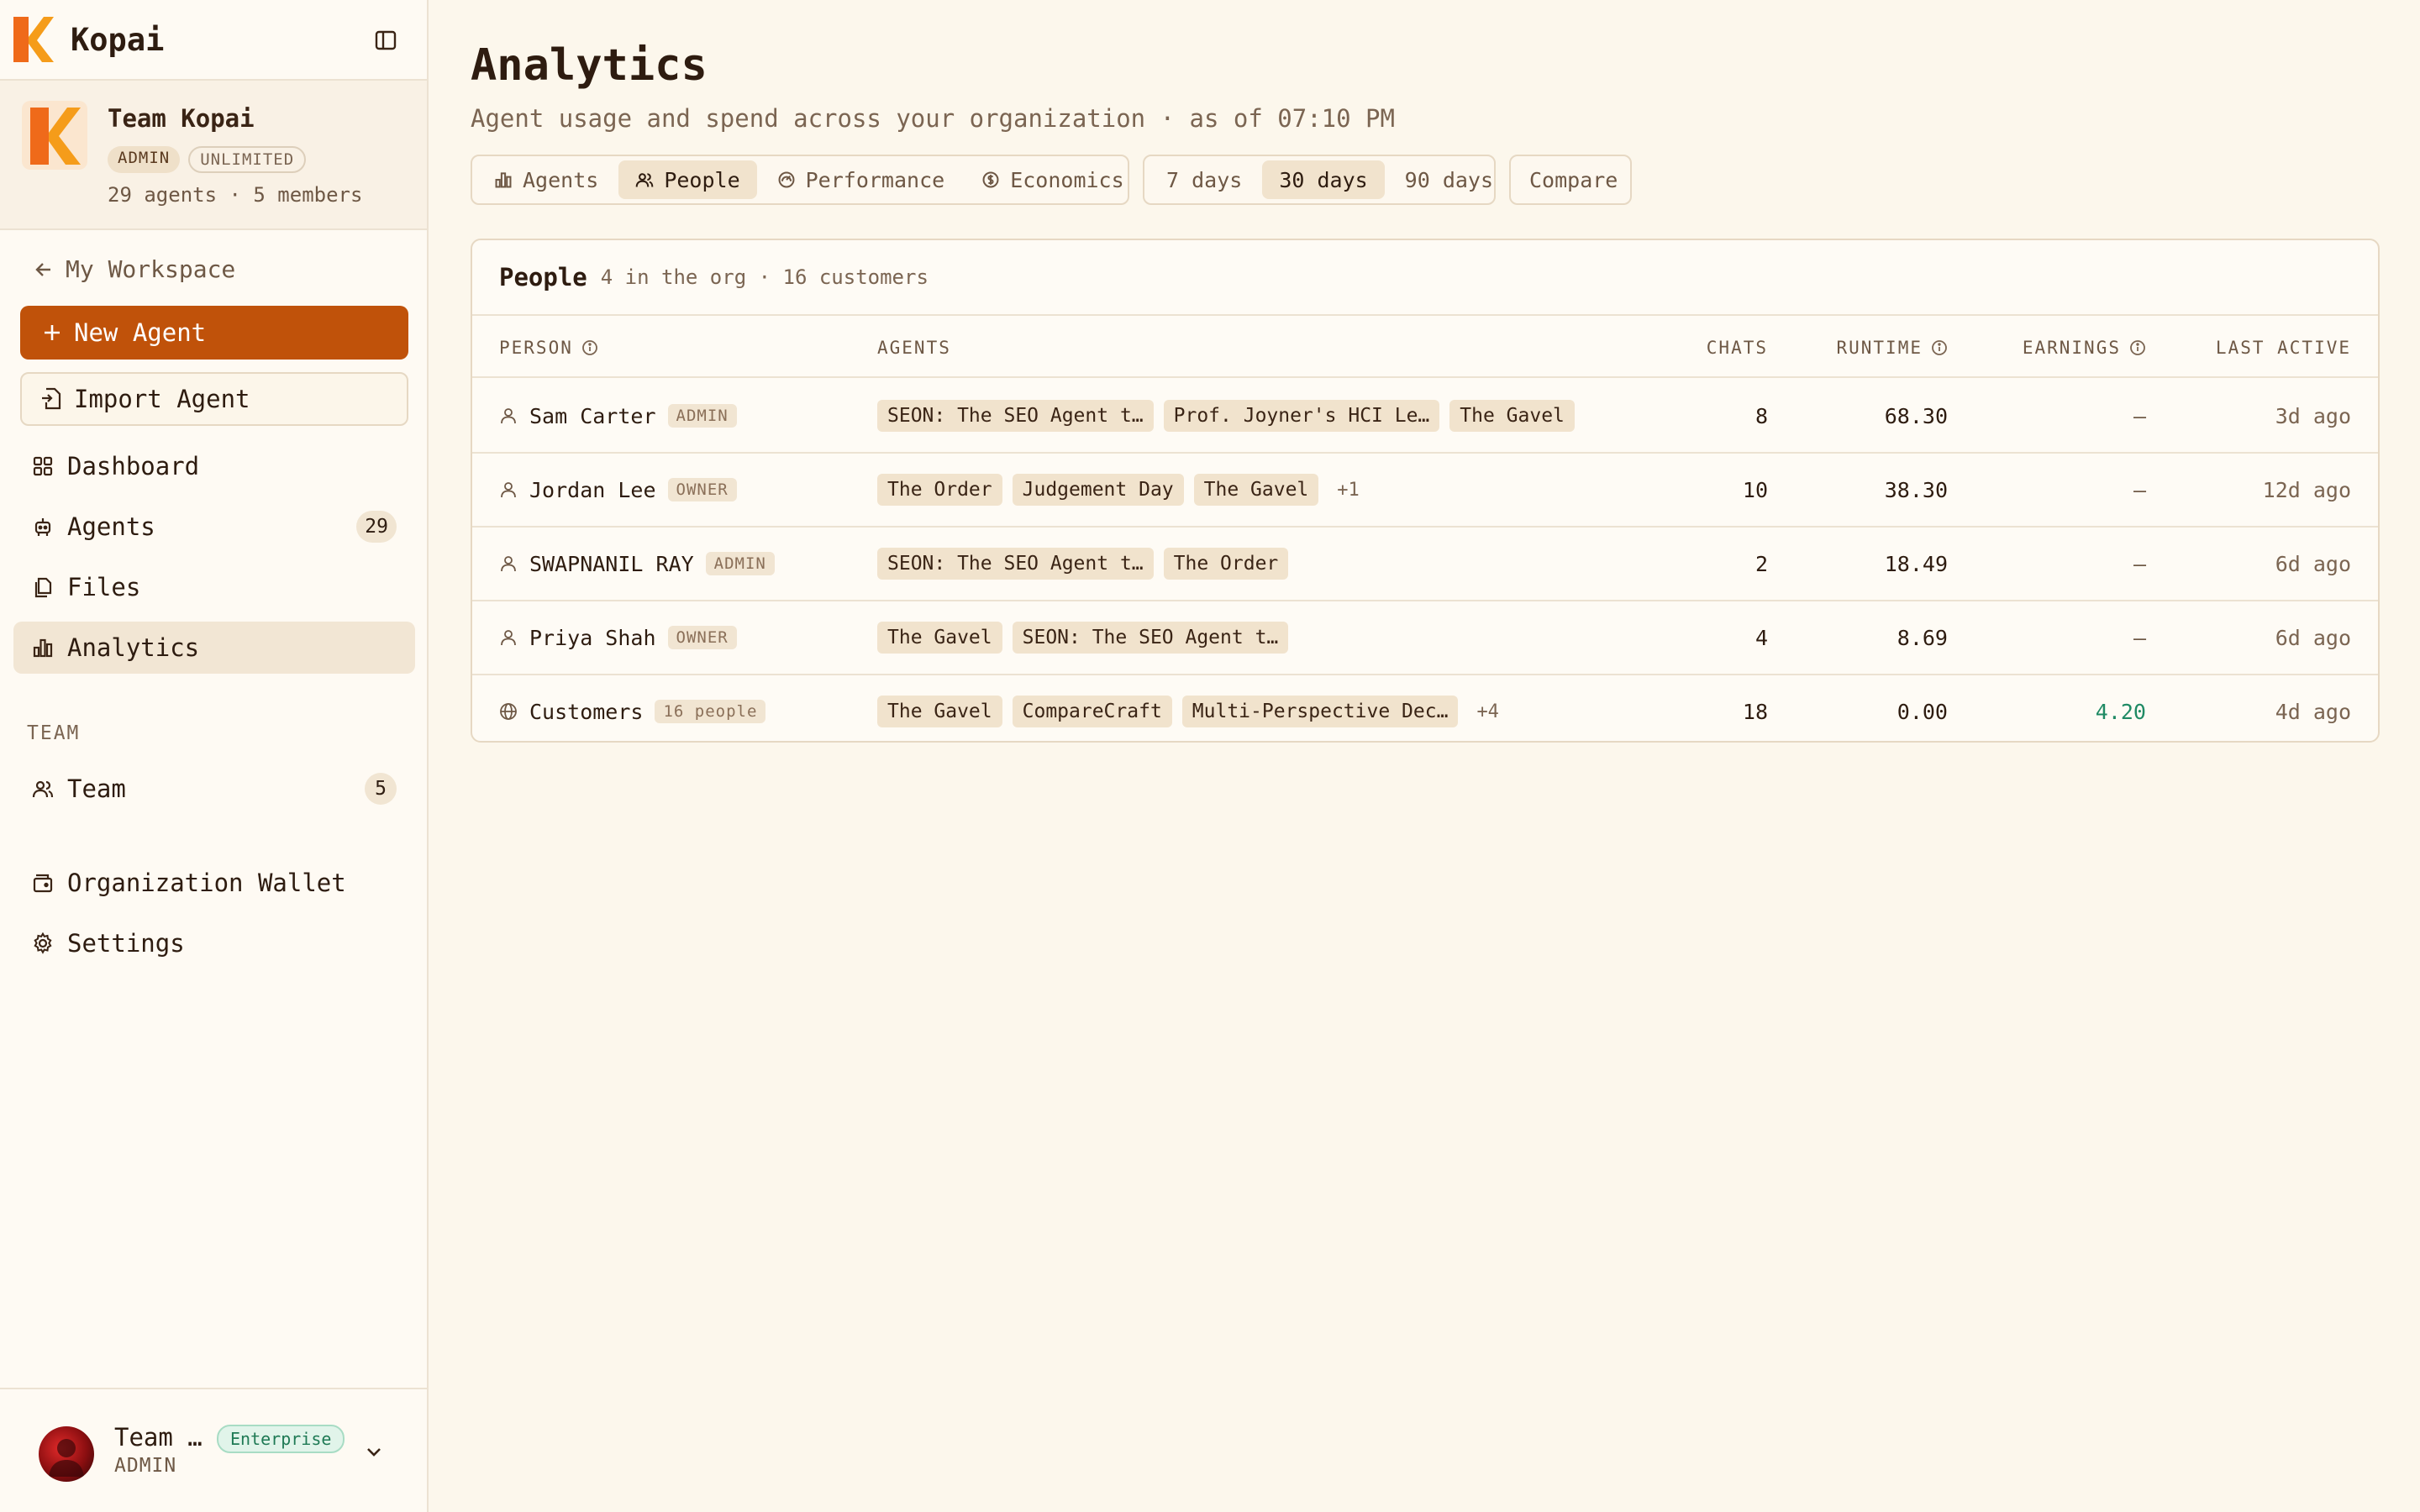  Describe the element at coordinates (1573, 179) in the screenshot. I see `compare-label: Compare` at that location.